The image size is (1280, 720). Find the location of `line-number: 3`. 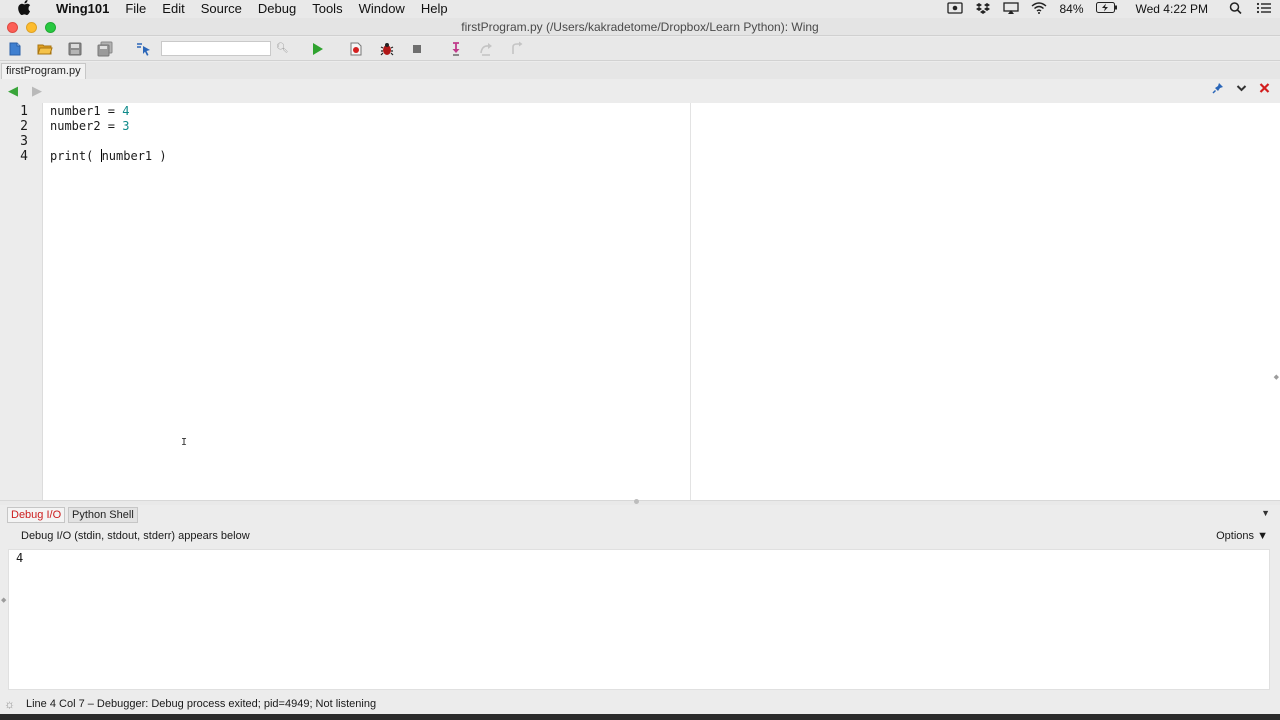

line-number: 3 is located at coordinates (24, 141).